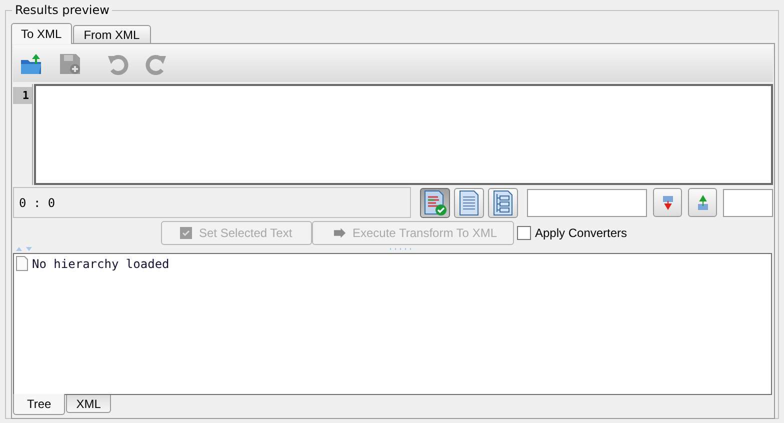 The image size is (784, 423). I want to click on tab: Tree, so click(39, 404).